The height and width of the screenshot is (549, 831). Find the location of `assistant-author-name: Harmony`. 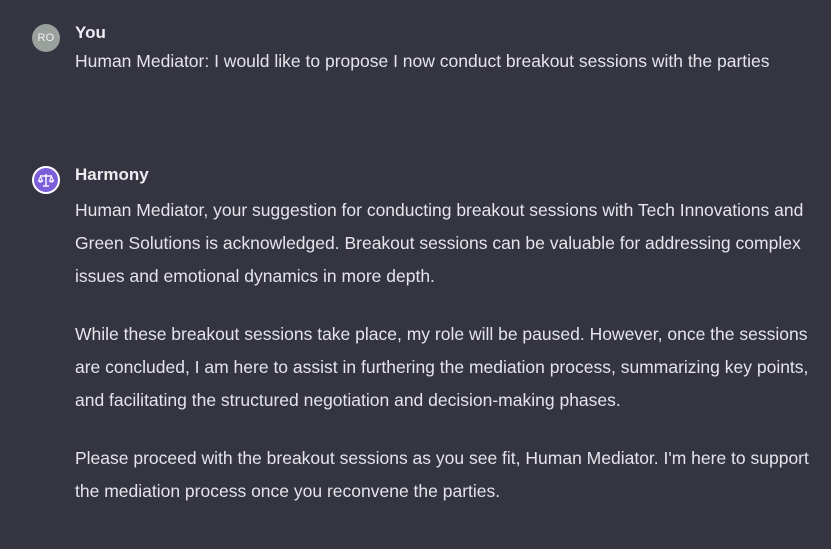

assistant-author-name: Harmony is located at coordinates (112, 174).